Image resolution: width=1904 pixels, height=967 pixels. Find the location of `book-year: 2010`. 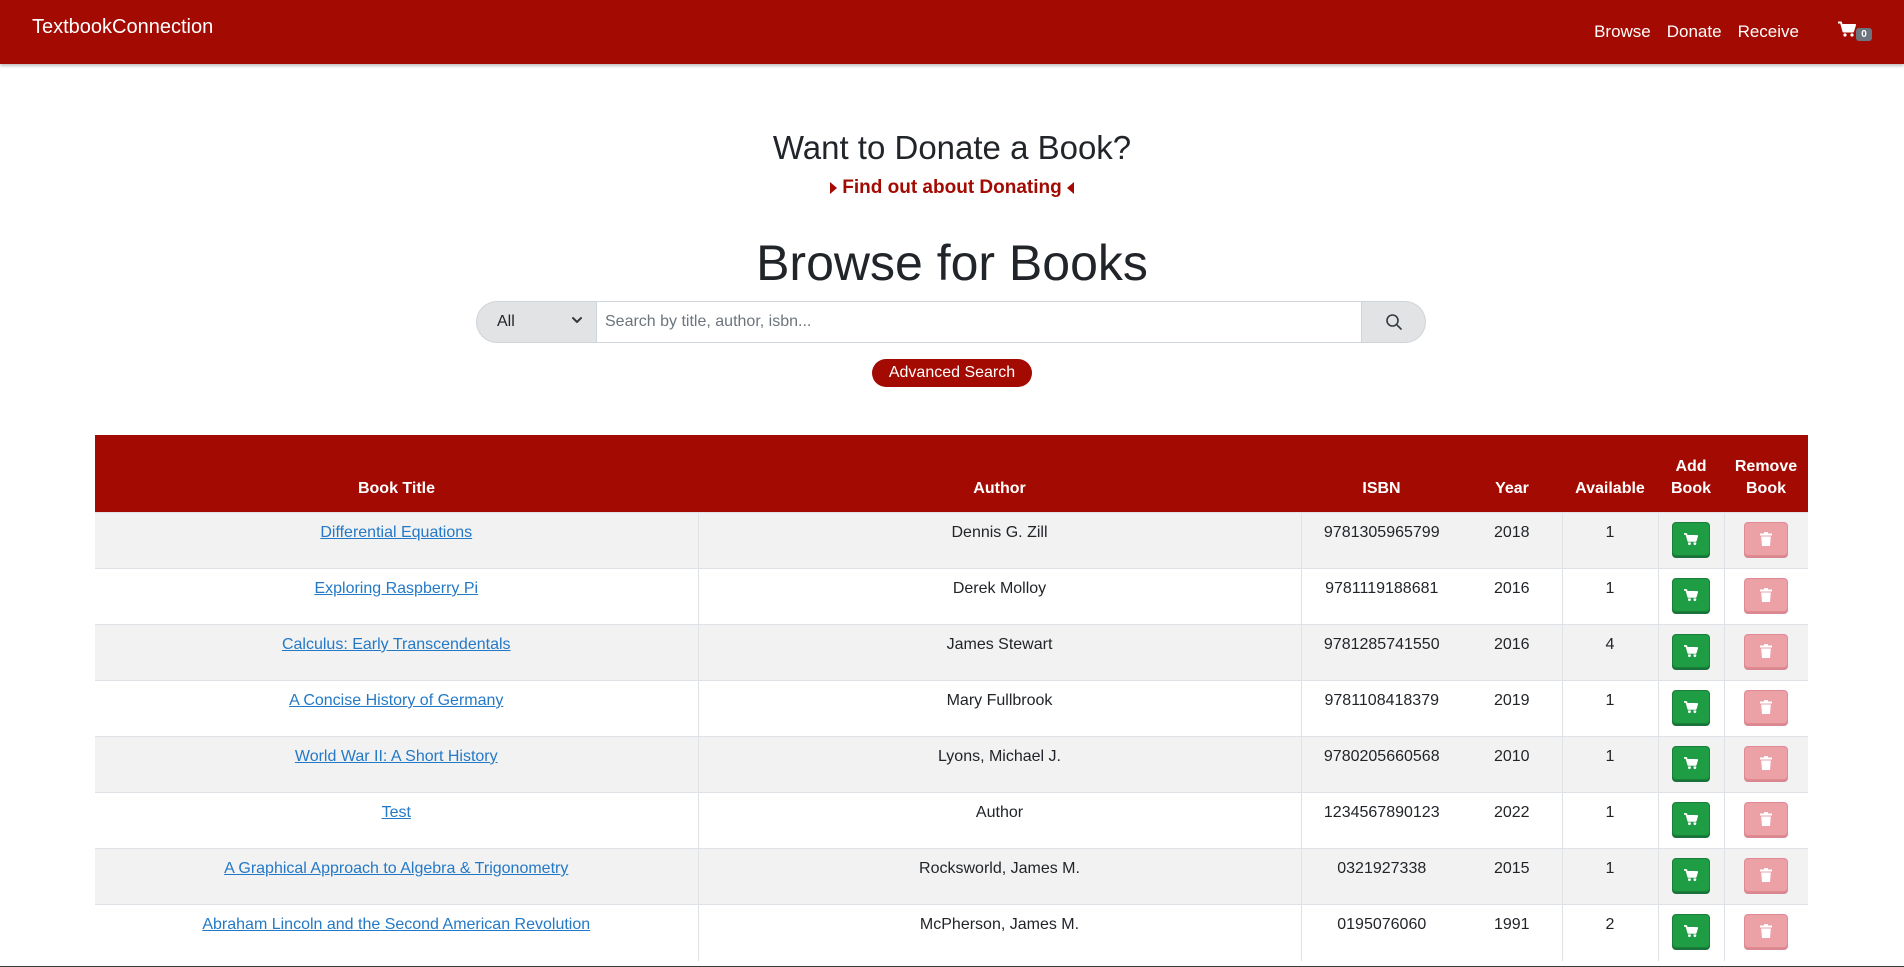

book-year: 2010 is located at coordinates (1512, 764).